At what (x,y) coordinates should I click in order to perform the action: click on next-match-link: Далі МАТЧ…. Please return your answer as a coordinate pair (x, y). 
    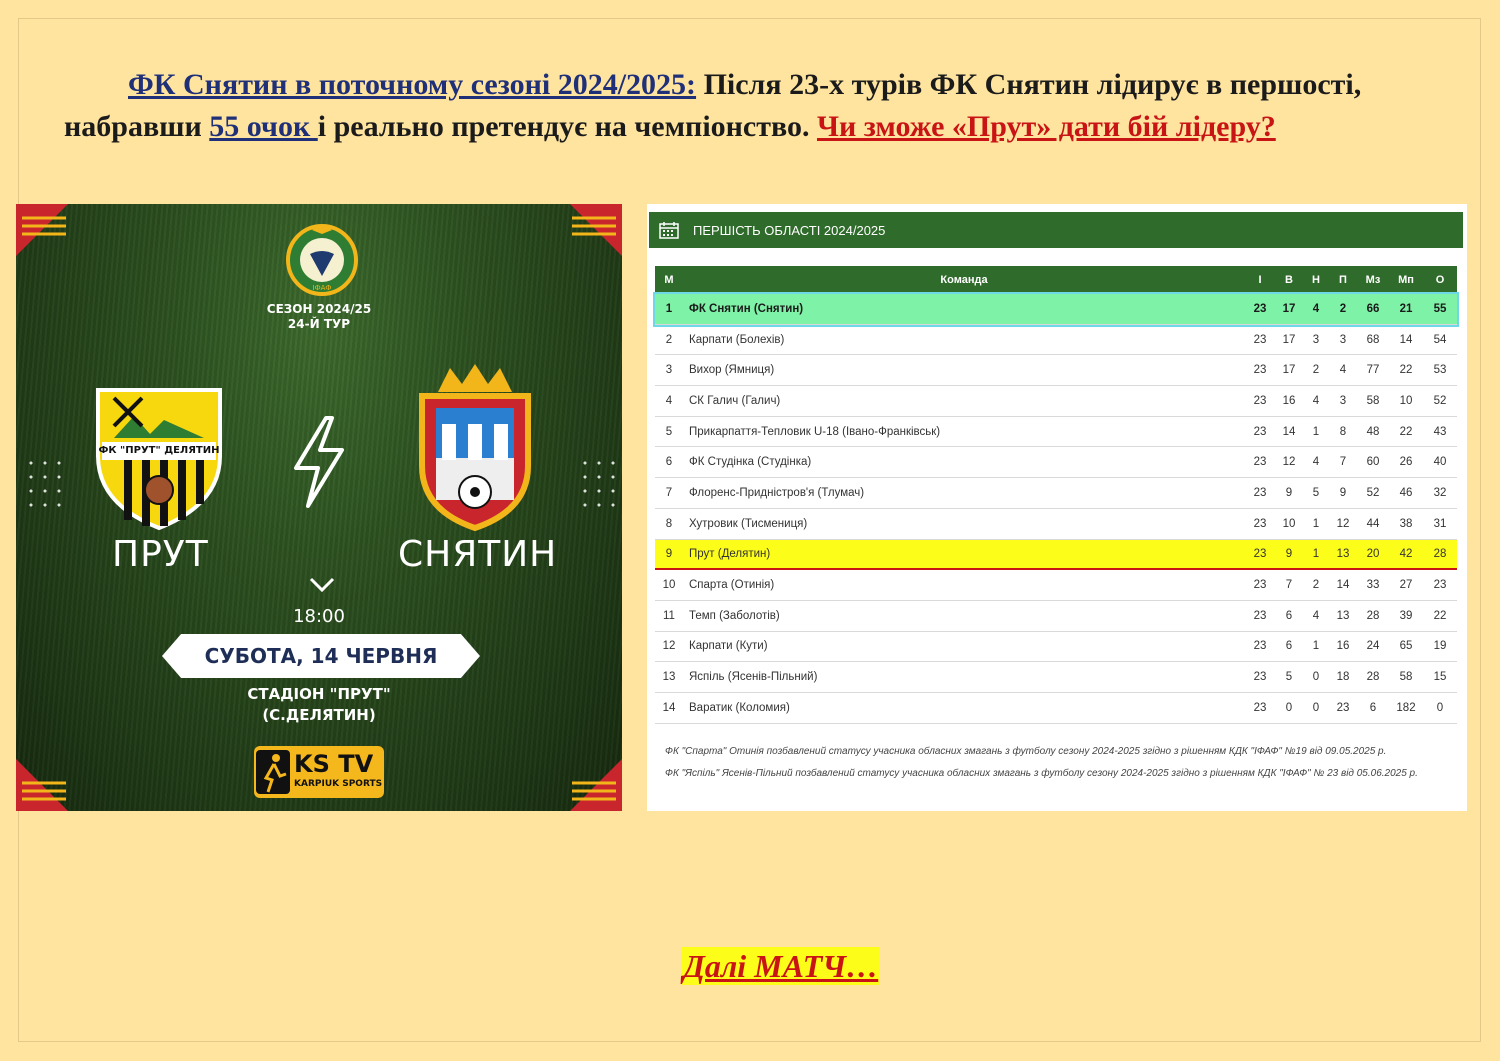
    Looking at the image, I should click on (781, 966).